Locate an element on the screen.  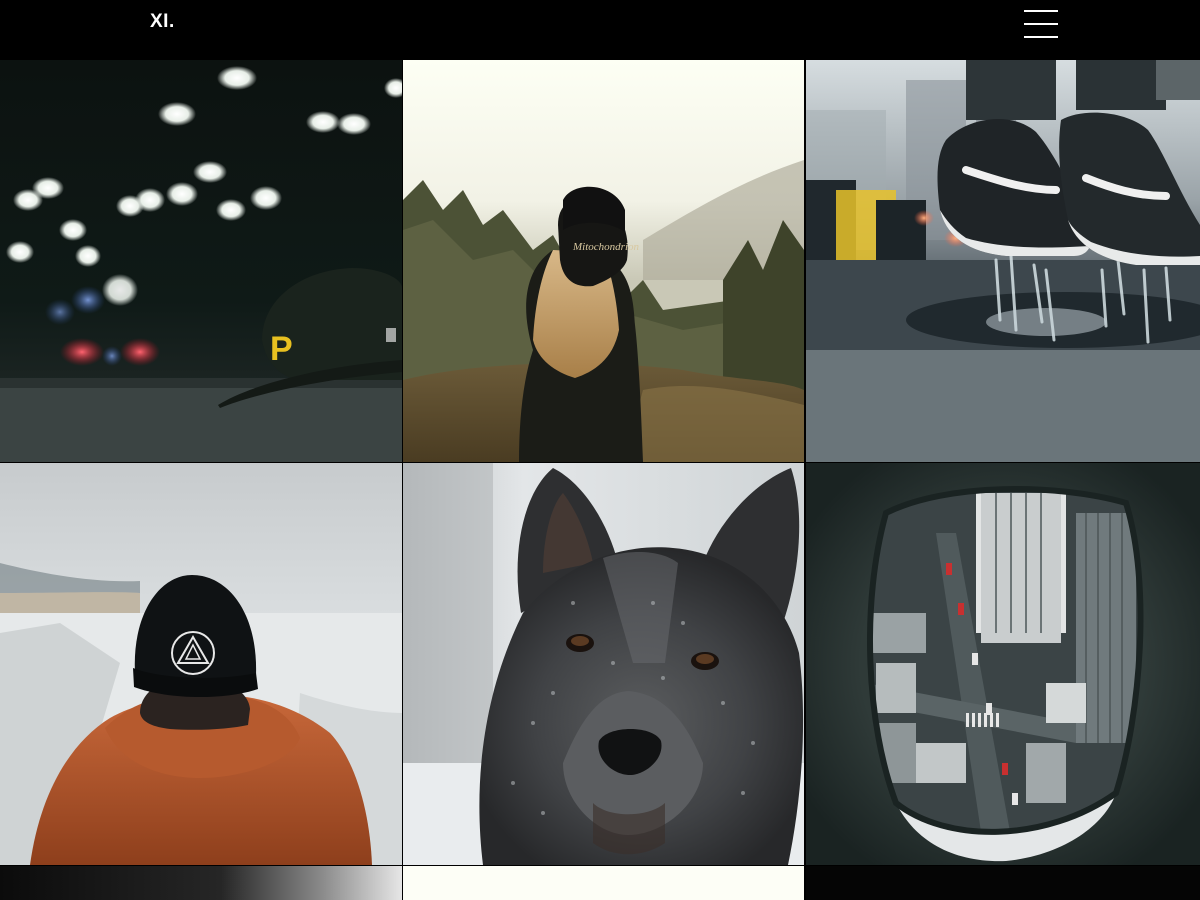
gallery-photo-partial-gradient is located at coordinates (201, 883).